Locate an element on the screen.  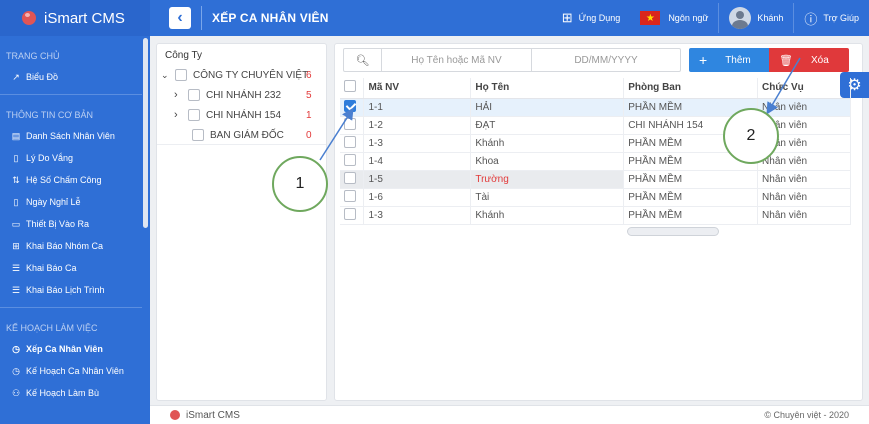
callout-1: 1 is located at coordinates (300, 184).